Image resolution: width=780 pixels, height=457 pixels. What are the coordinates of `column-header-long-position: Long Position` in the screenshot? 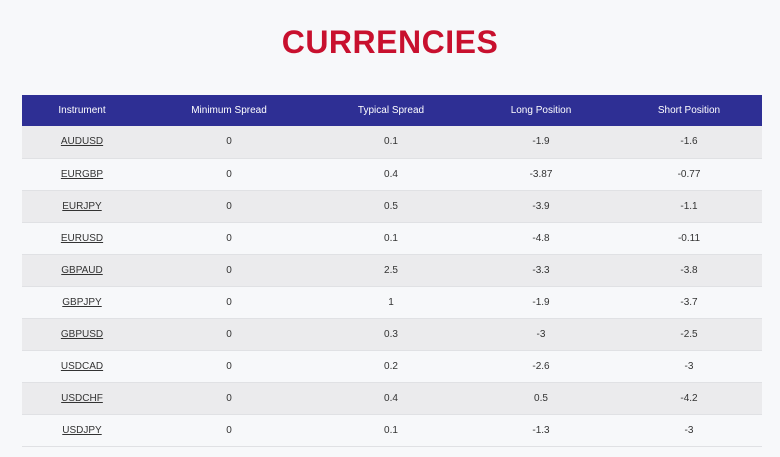 It's located at (541, 110).